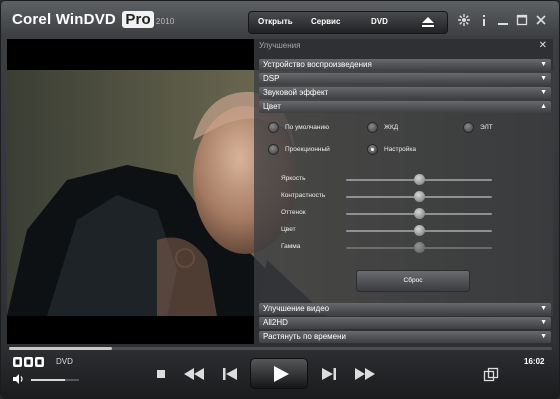 Image resolution: width=560 pixels, height=399 pixels. What do you see at coordinates (391, 127) in the screenshot?
I see `radio-label-lcd: ЖКД` at bounding box center [391, 127].